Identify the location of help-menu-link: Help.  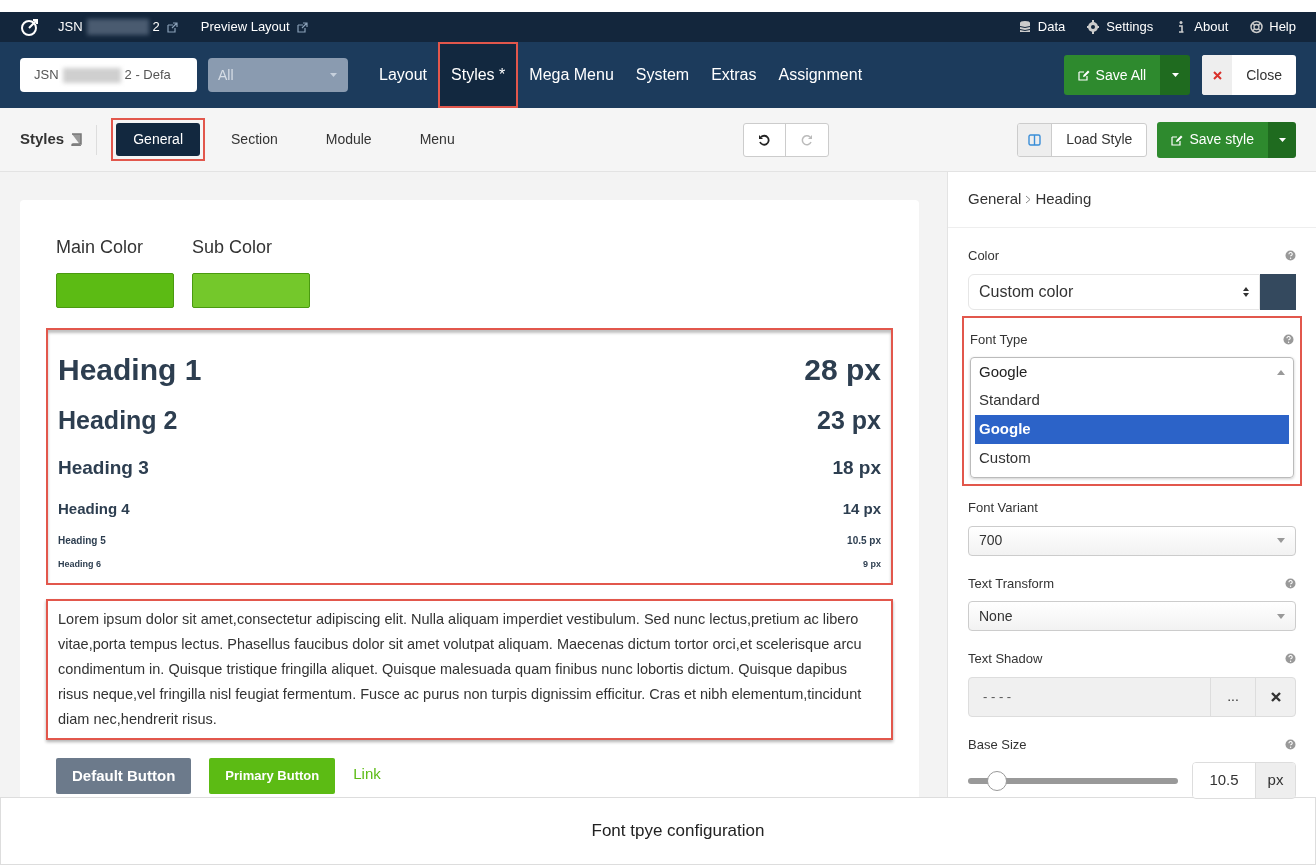
(1273, 27).